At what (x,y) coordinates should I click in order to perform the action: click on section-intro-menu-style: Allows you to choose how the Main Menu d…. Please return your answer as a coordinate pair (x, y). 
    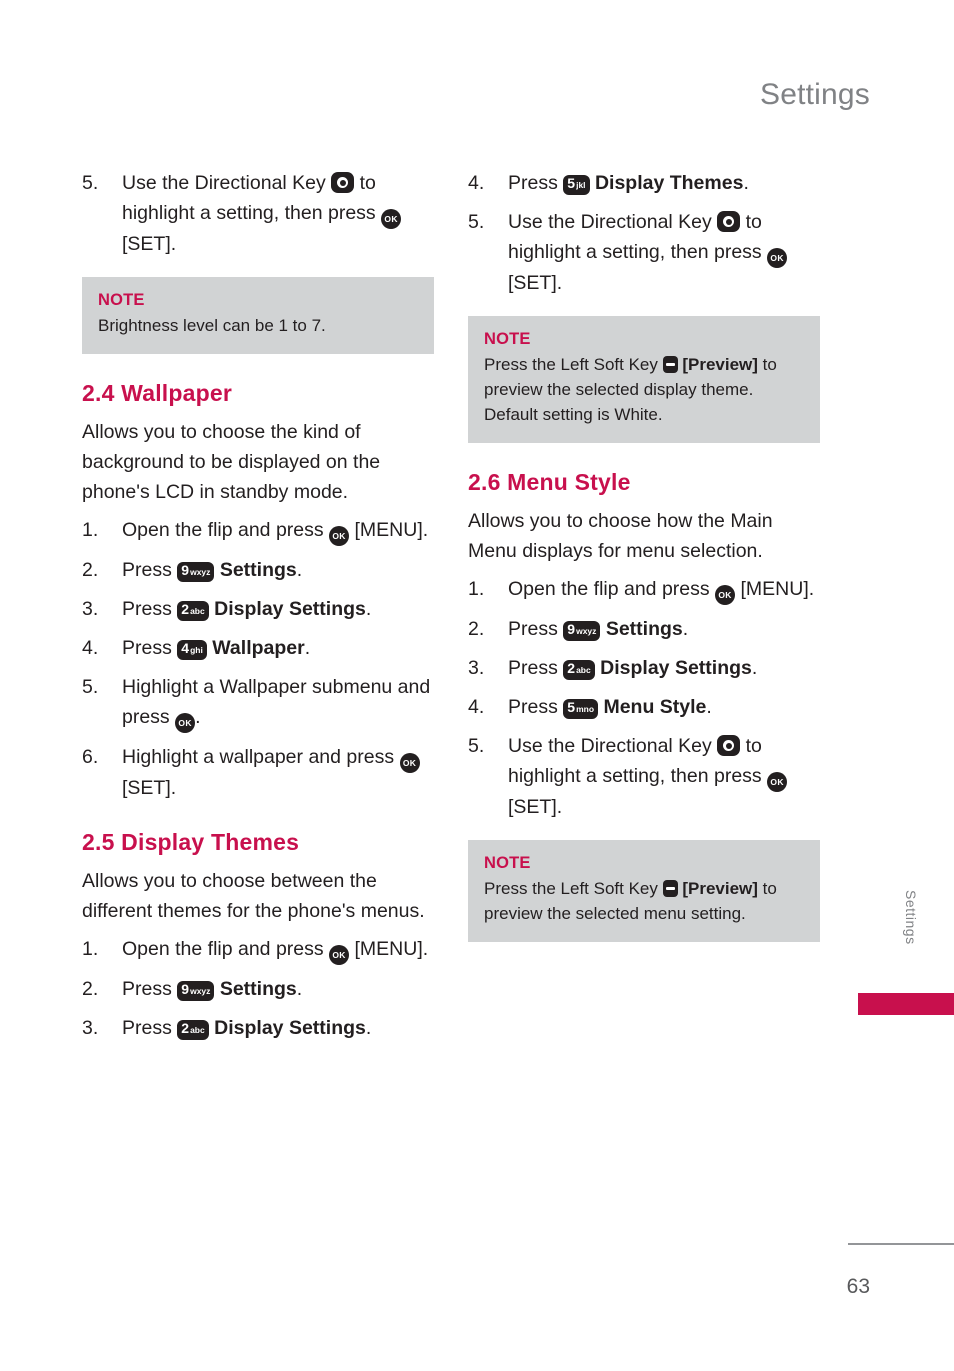
    Looking at the image, I should click on (620, 536).